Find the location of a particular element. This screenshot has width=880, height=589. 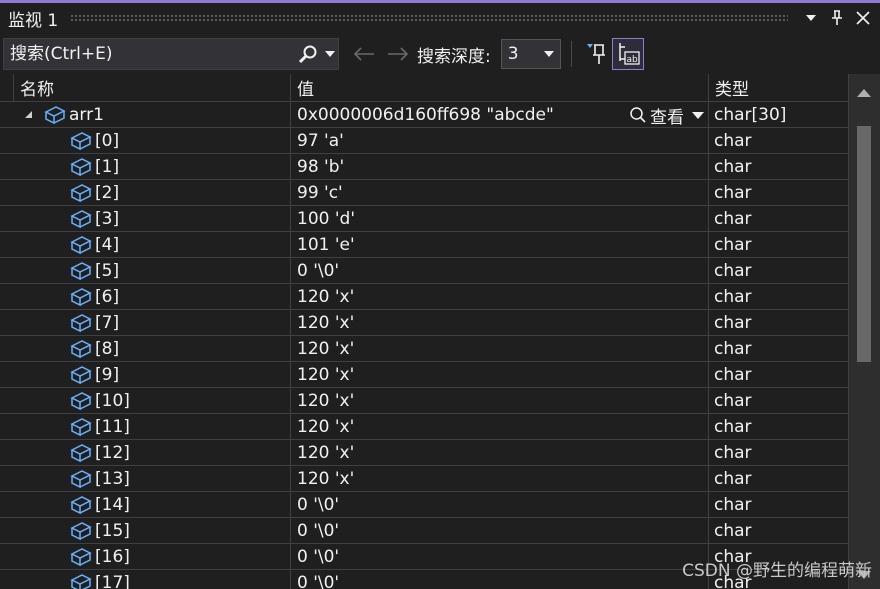

table-row: [3] 100 'd' char is located at coordinates (424, 219).